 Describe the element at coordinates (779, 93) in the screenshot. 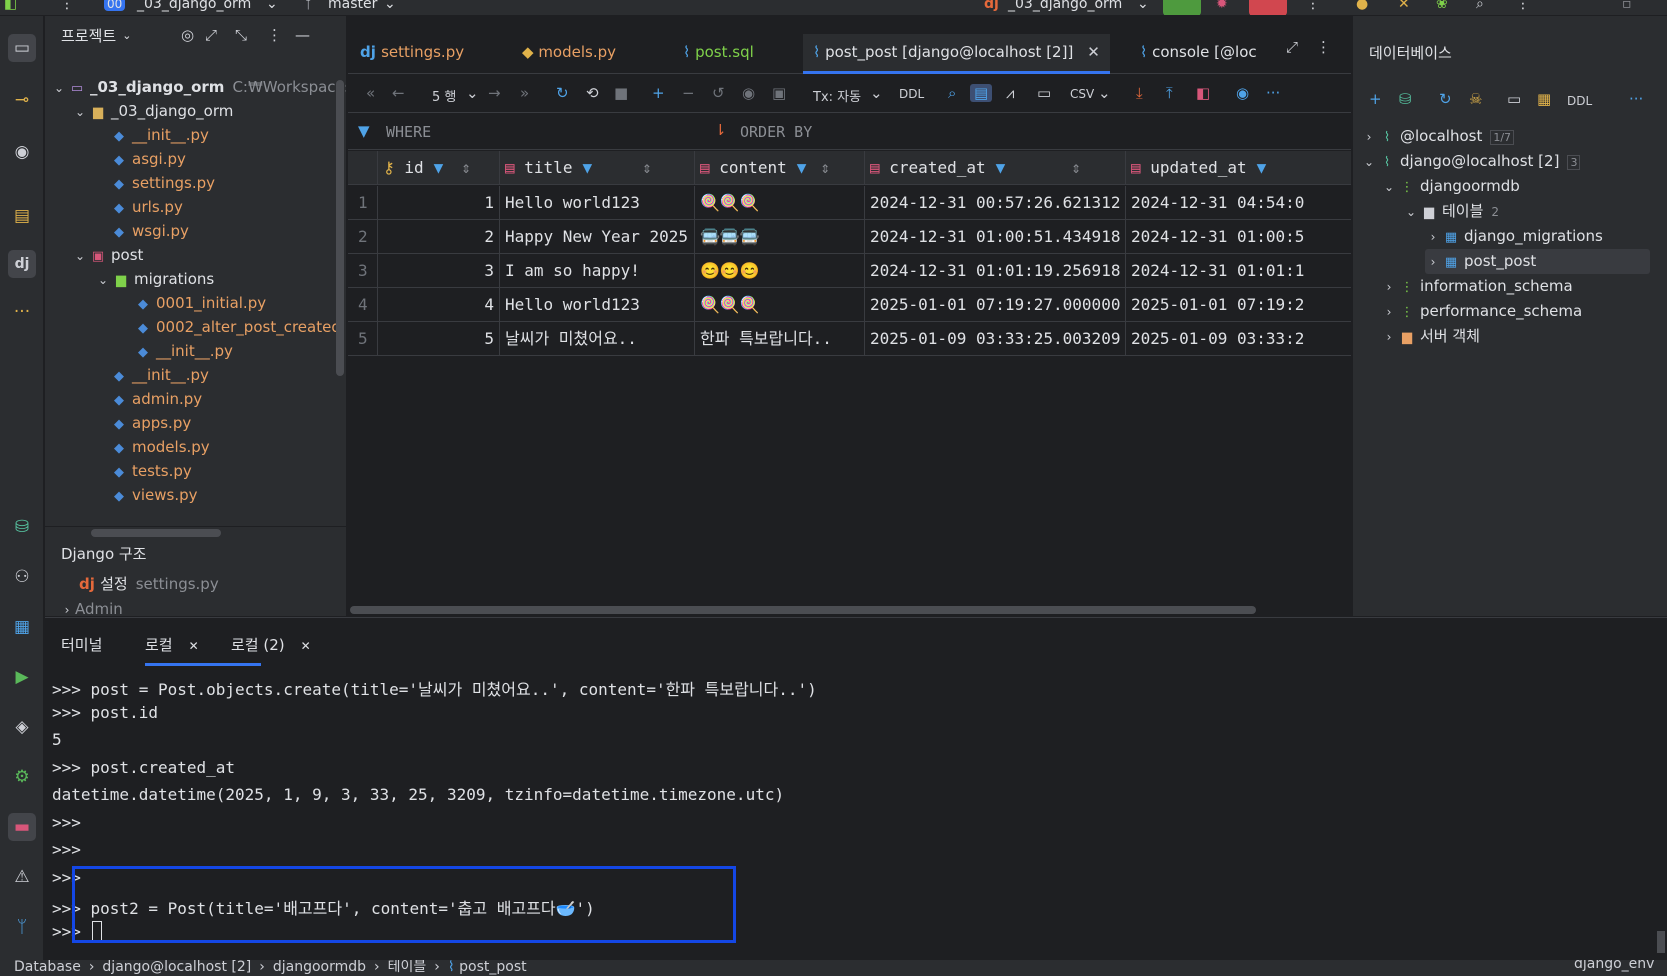

I see `save-icon: ▣` at that location.